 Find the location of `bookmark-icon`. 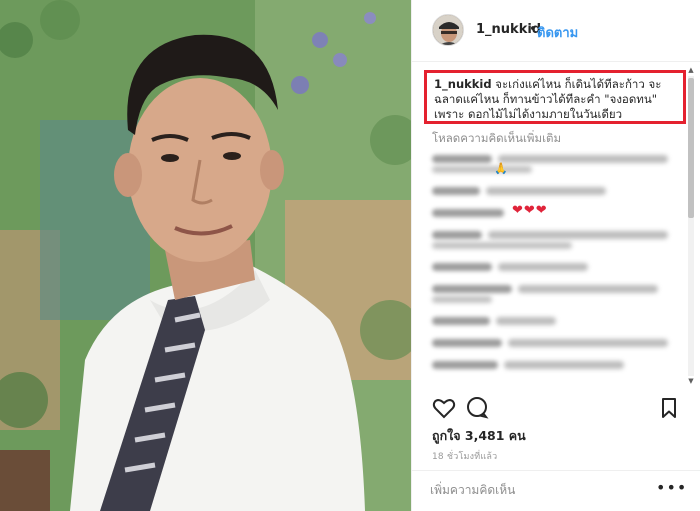

bookmark-icon is located at coordinates (669, 408).